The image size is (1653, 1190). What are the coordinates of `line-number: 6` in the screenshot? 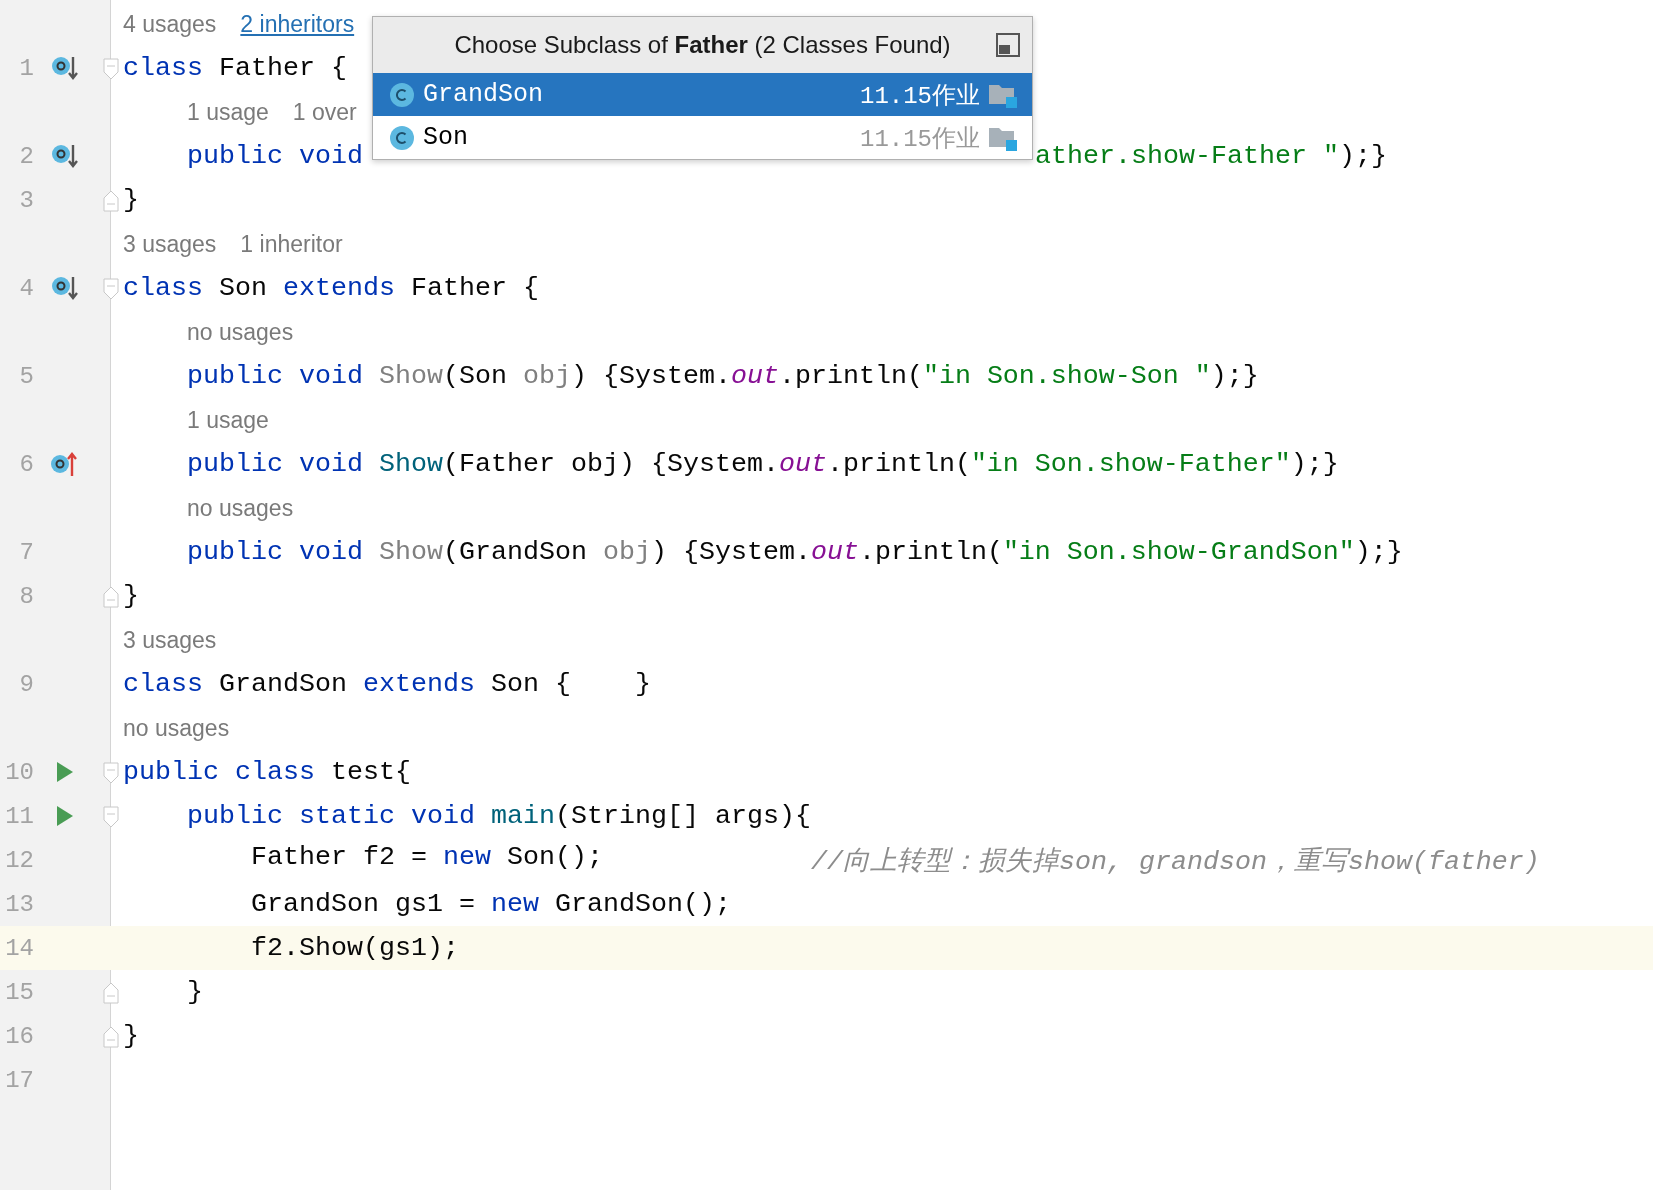 It's located at (26, 464).